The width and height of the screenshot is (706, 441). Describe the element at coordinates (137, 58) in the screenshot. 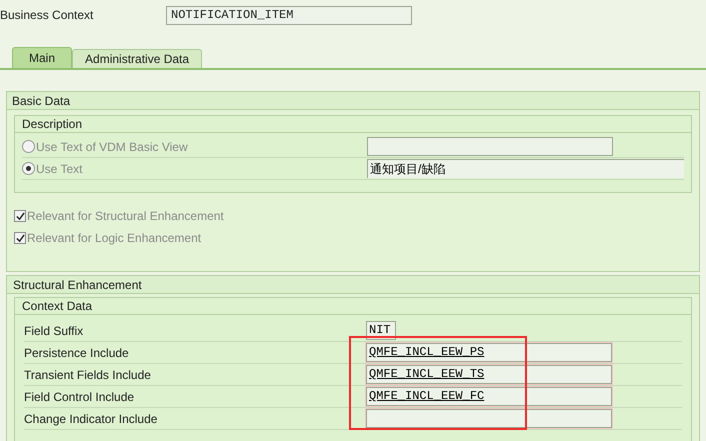

I see `tab: Administrative Data` at that location.